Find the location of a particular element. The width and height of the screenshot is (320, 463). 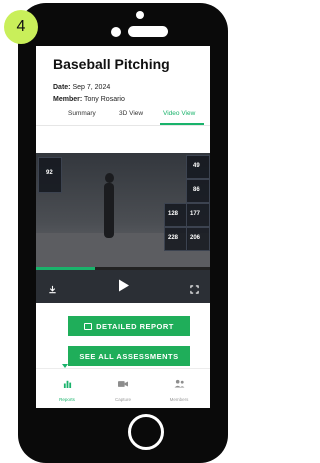

metric-value: 128 is located at coordinates (173, 214).